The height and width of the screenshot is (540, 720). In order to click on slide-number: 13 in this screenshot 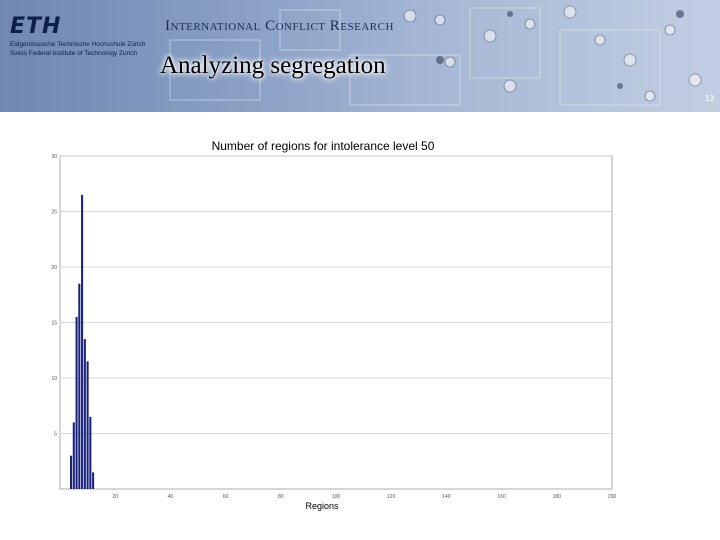, I will do `click(709, 98)`.